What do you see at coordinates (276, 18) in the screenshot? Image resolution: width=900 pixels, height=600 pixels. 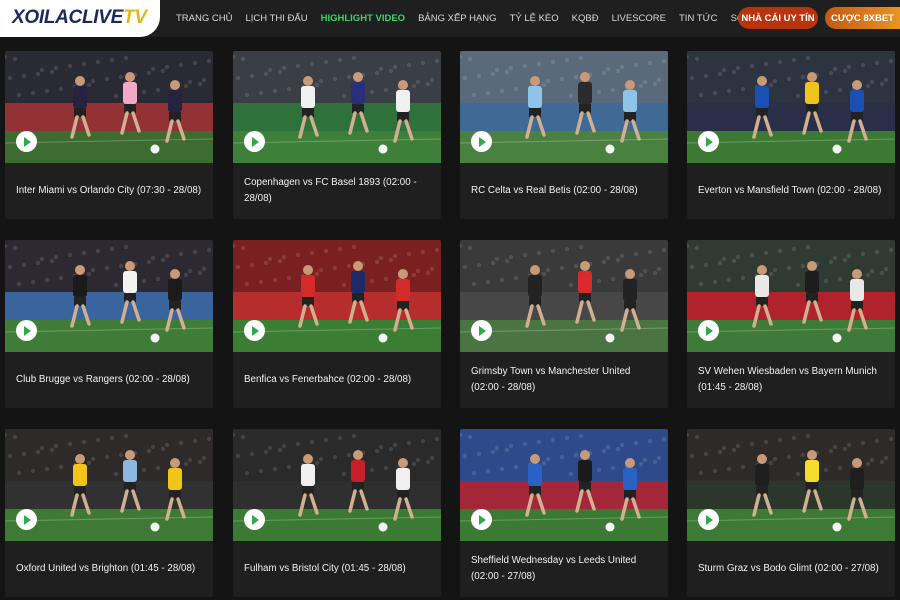 I see `nav-item-2: LỊCH THI ĐẤU` at bounding box center [276, 18].